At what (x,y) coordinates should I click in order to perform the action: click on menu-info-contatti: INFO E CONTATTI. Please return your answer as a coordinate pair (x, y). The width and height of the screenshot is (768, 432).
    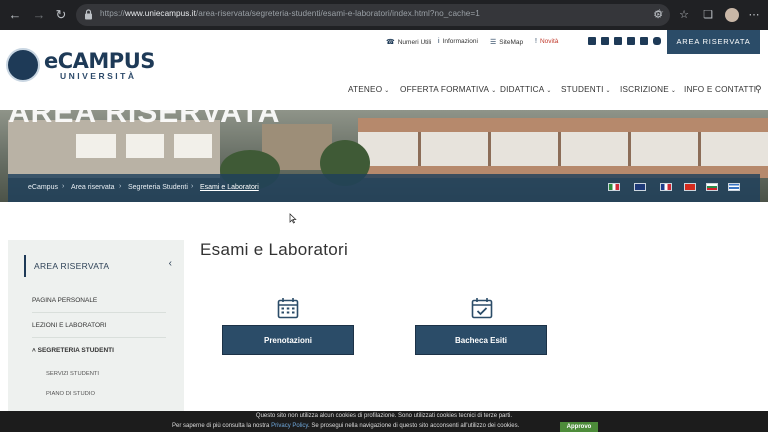
    Looking at the image, I should click on (720, 89).